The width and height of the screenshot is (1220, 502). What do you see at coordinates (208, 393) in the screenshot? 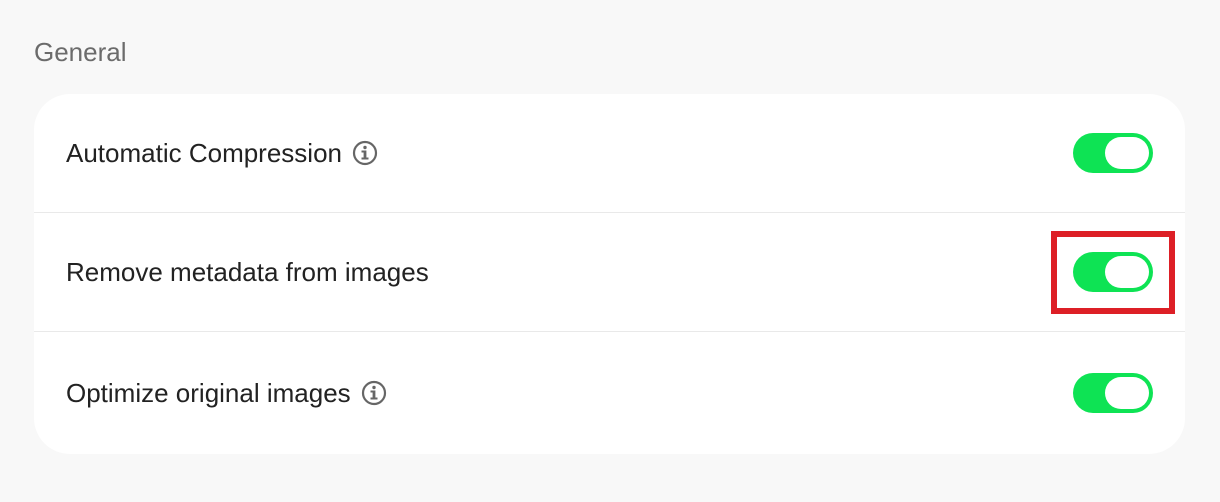
I see `setting-label: Optimize original images` at bounding box center [208, 393].